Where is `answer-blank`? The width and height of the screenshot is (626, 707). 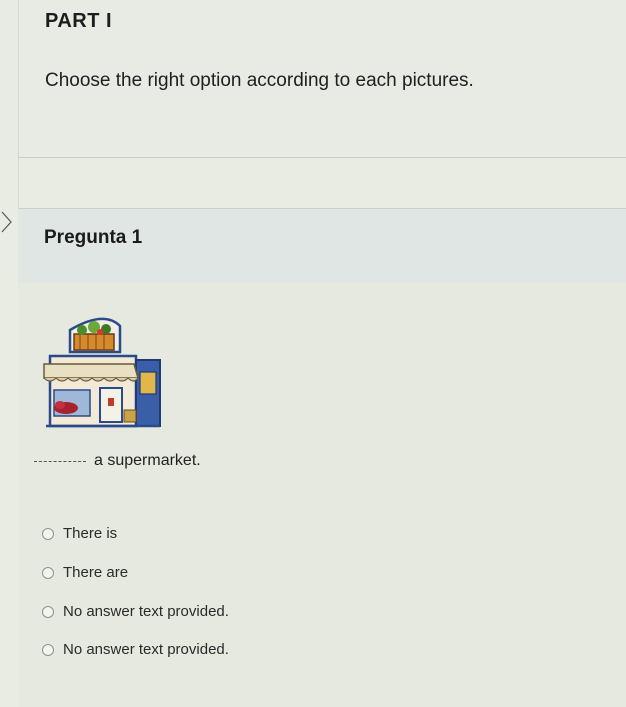
answer-blank is located at coordinates (60, 461).